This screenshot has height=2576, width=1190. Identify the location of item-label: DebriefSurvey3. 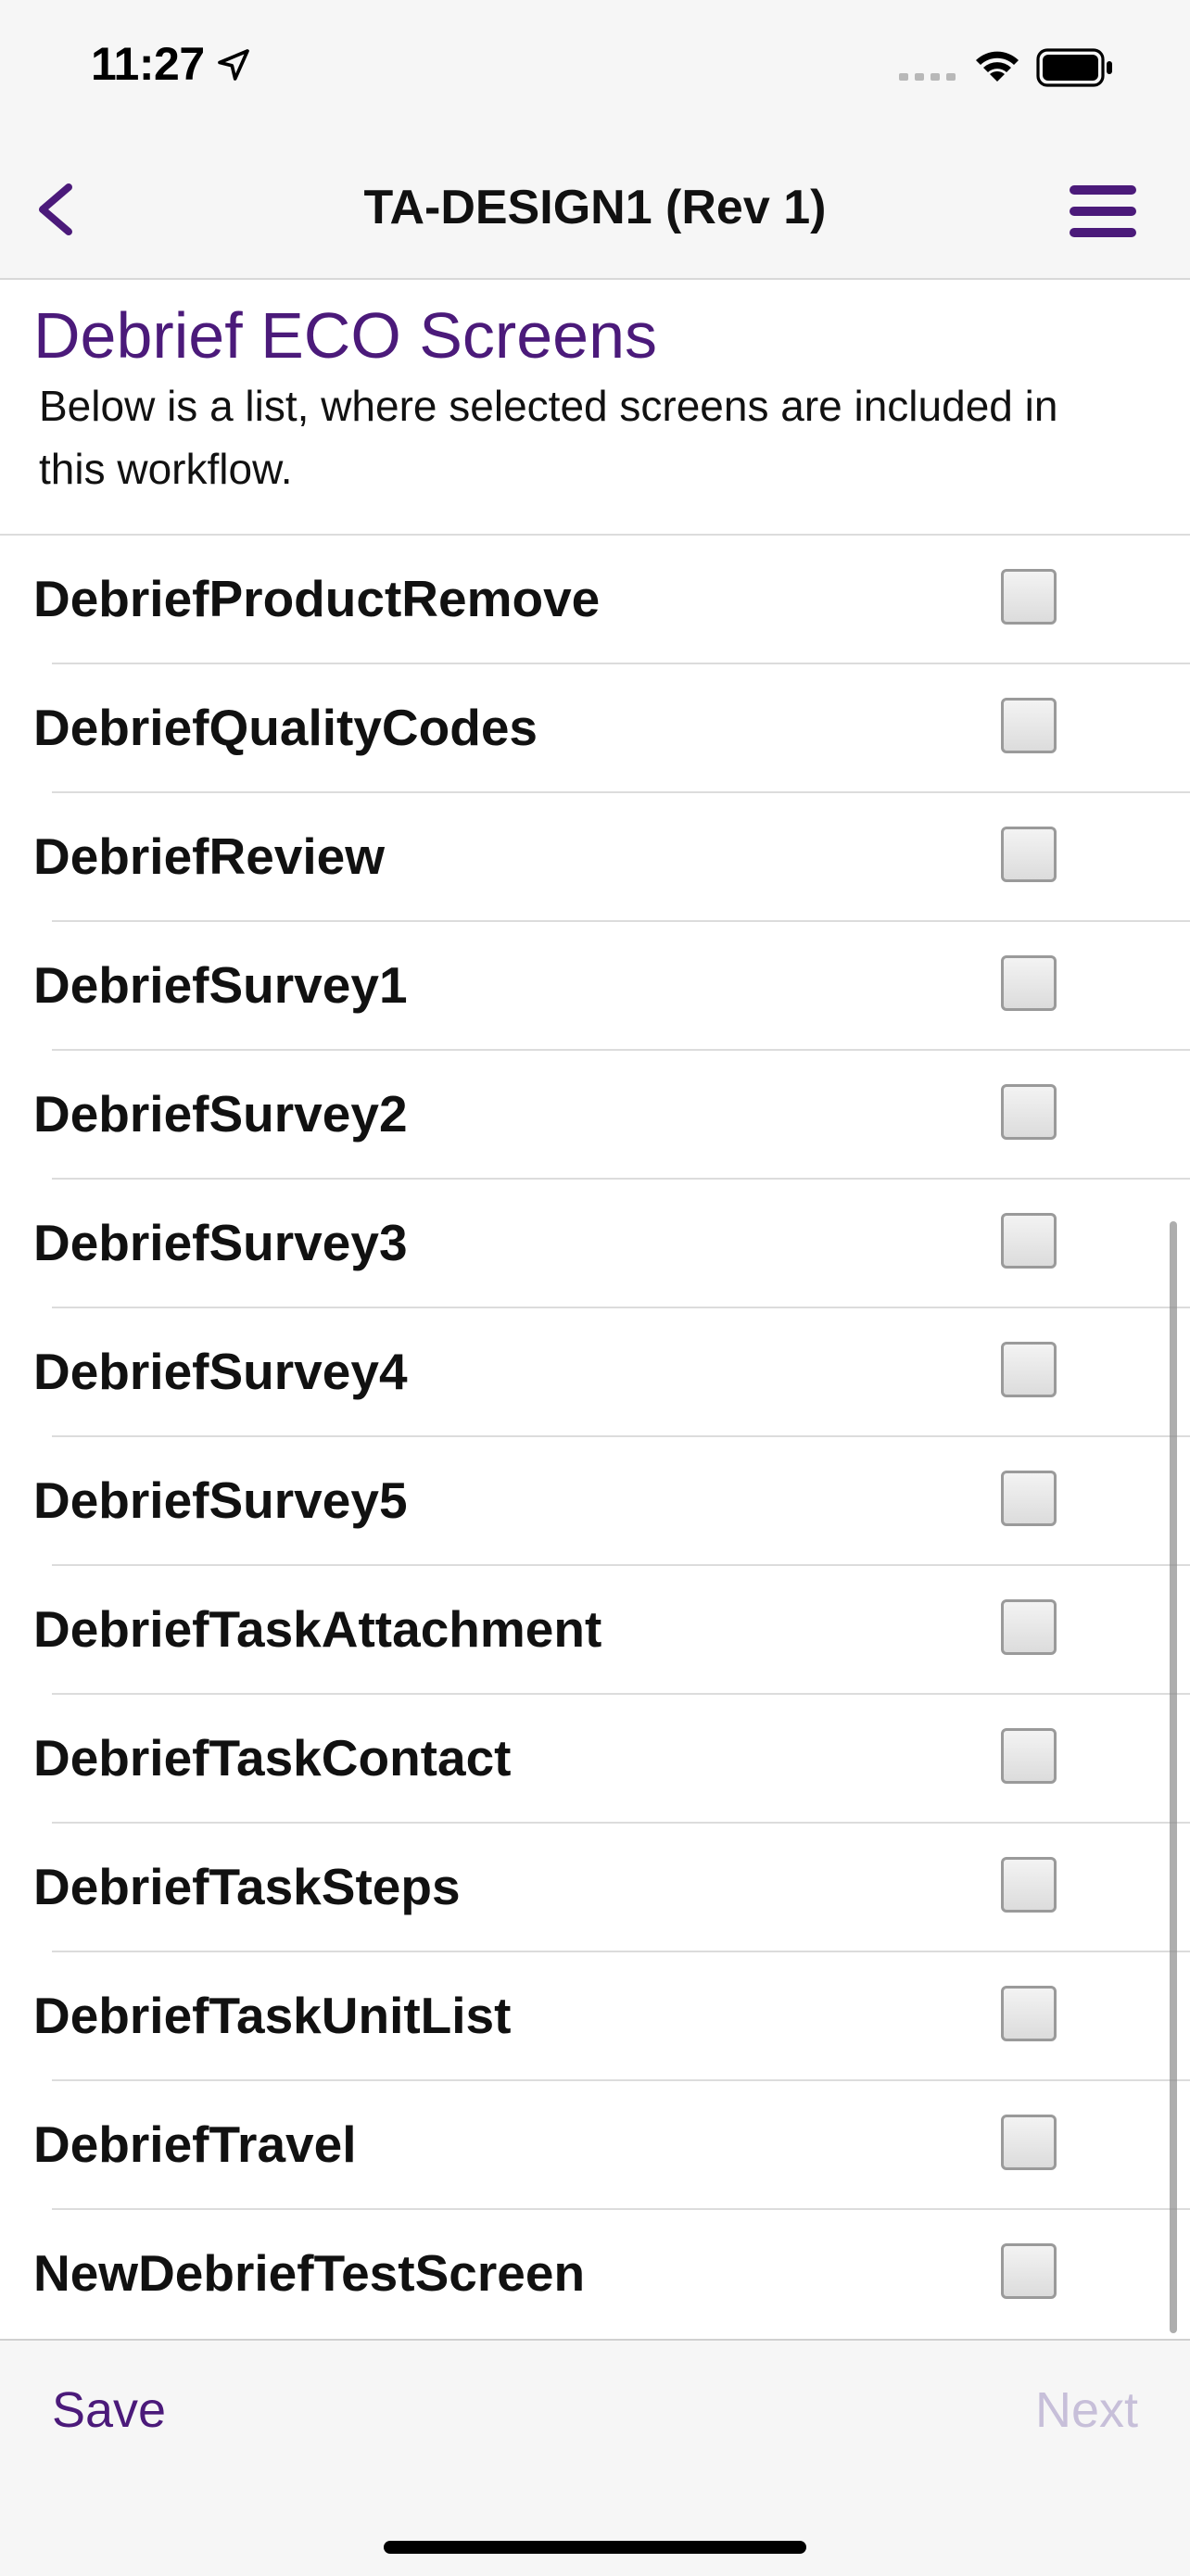
(220, 1242).